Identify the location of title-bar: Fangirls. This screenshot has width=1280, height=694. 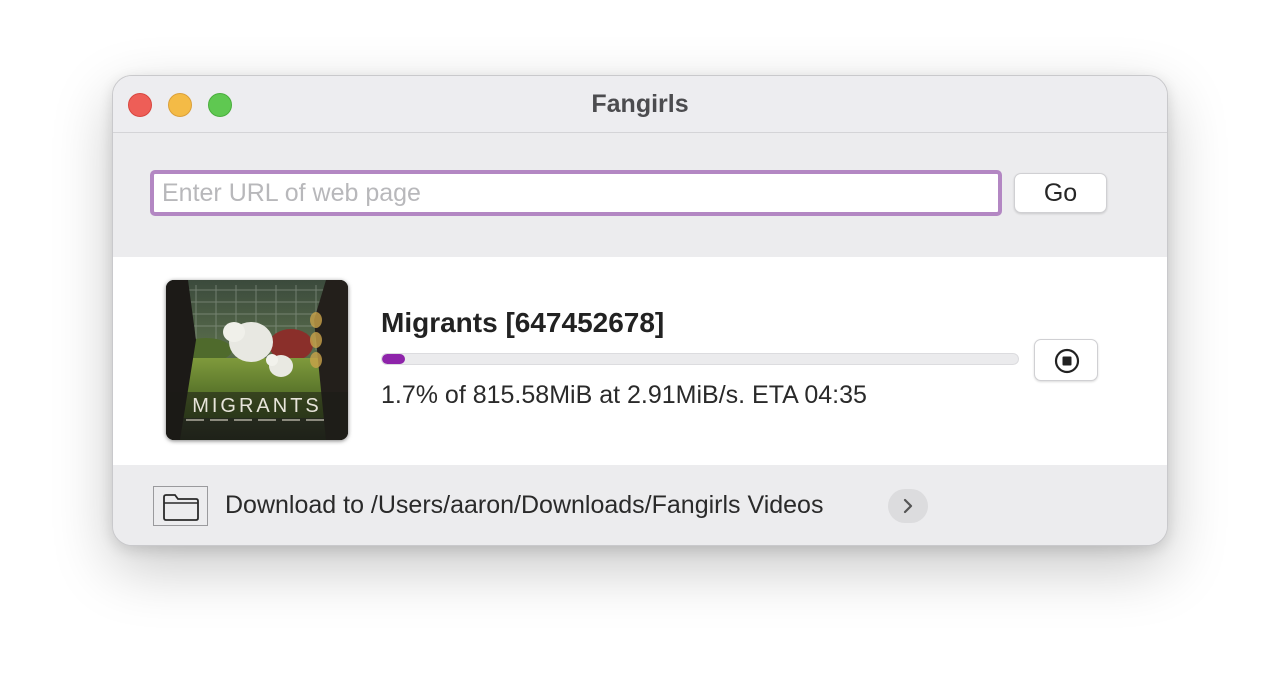
(640, 104).